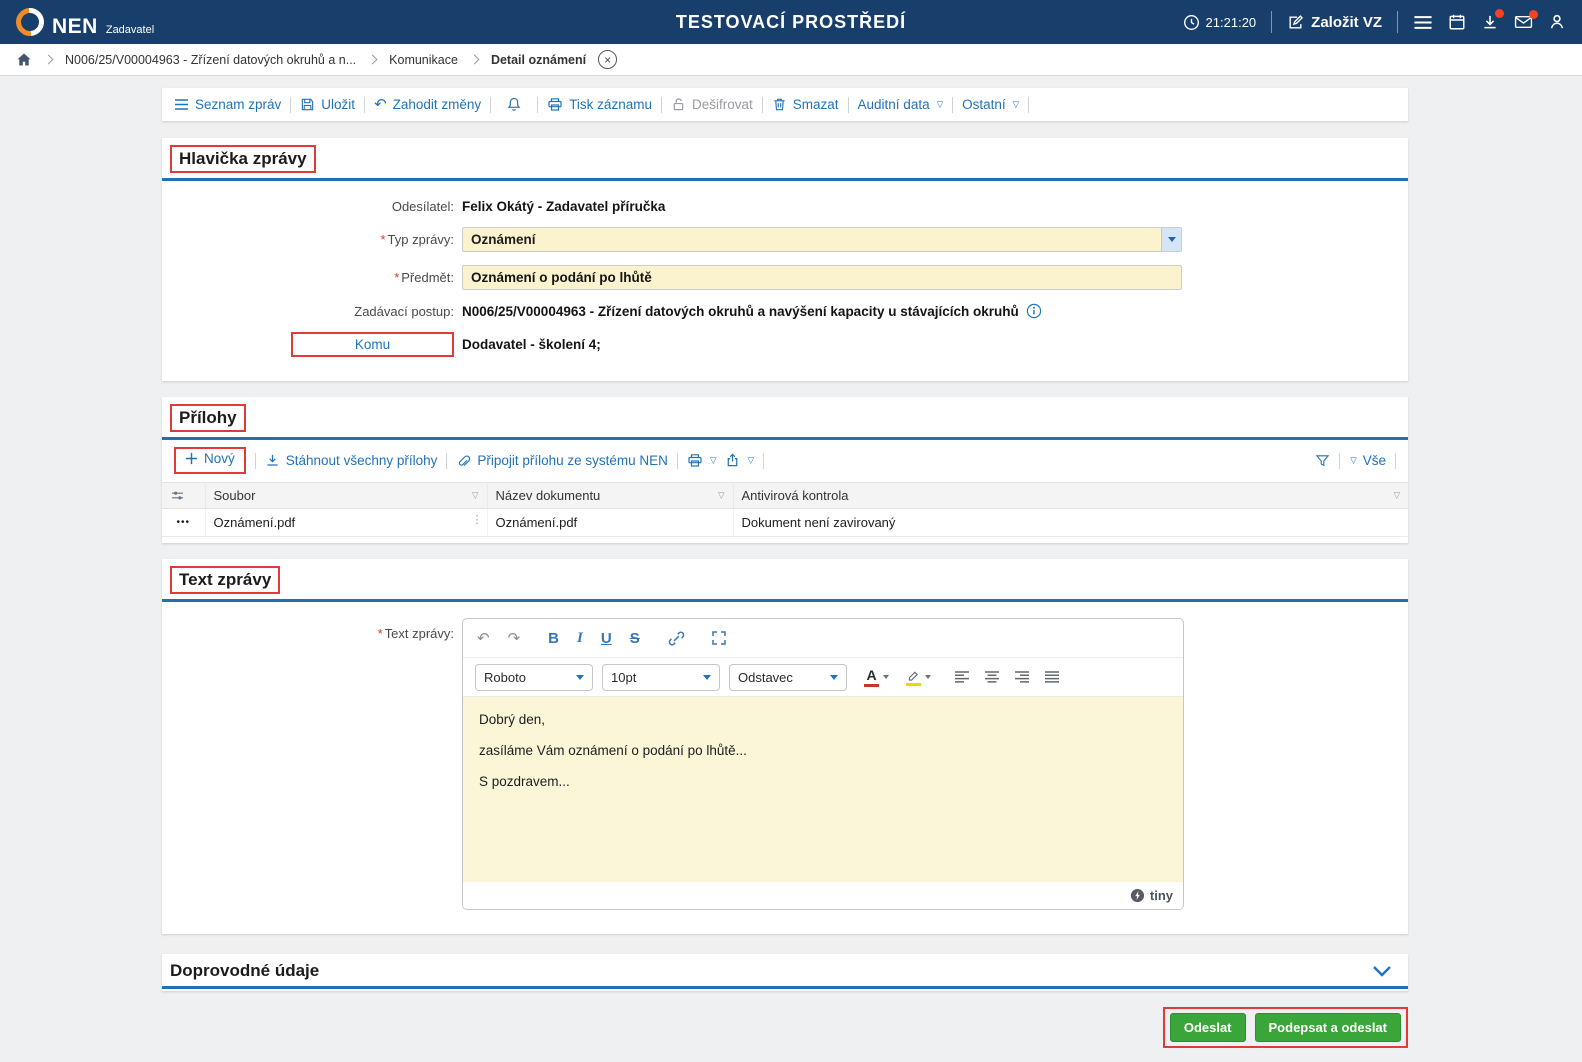 The width and height of the screenshot is (1582, 1062). I want to click on cell-nazev: Oznámení.pdf, so click(610, 522).